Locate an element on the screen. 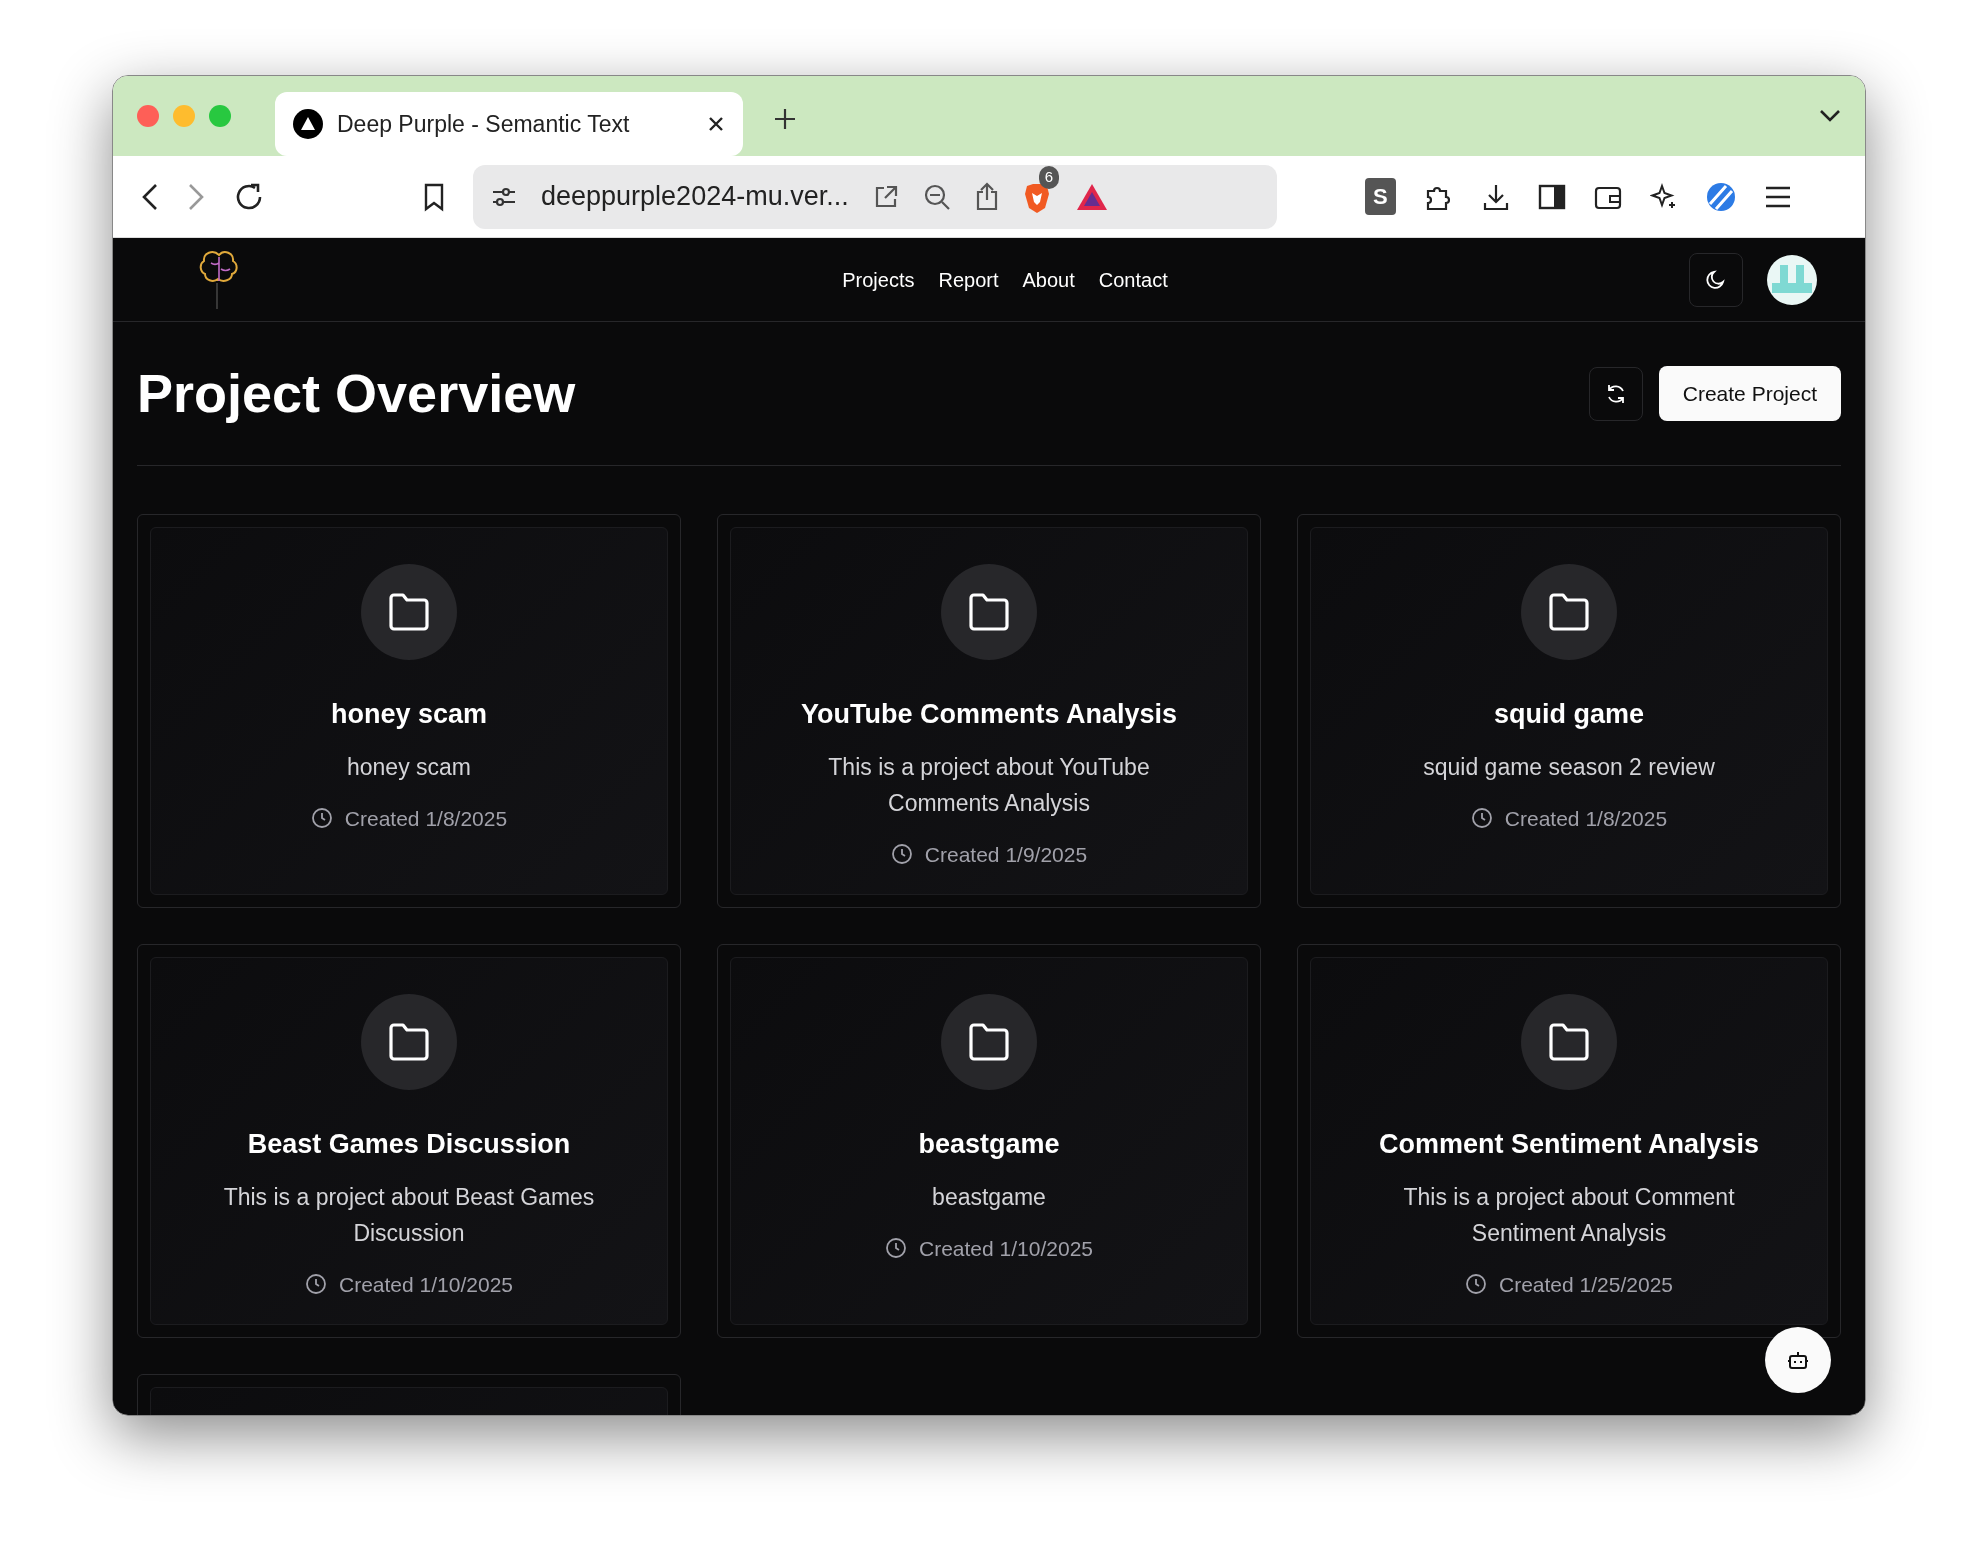 This screenshot has height=1564, width=1978. create-project-button: Create Project is located at coordinates (1749, 393).